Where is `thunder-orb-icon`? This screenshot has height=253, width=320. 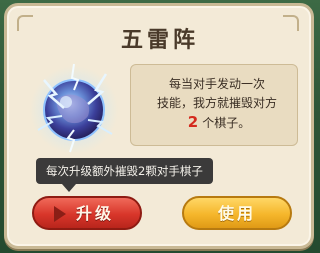
thunder-orb-icon is located at coordinates (74, 108).